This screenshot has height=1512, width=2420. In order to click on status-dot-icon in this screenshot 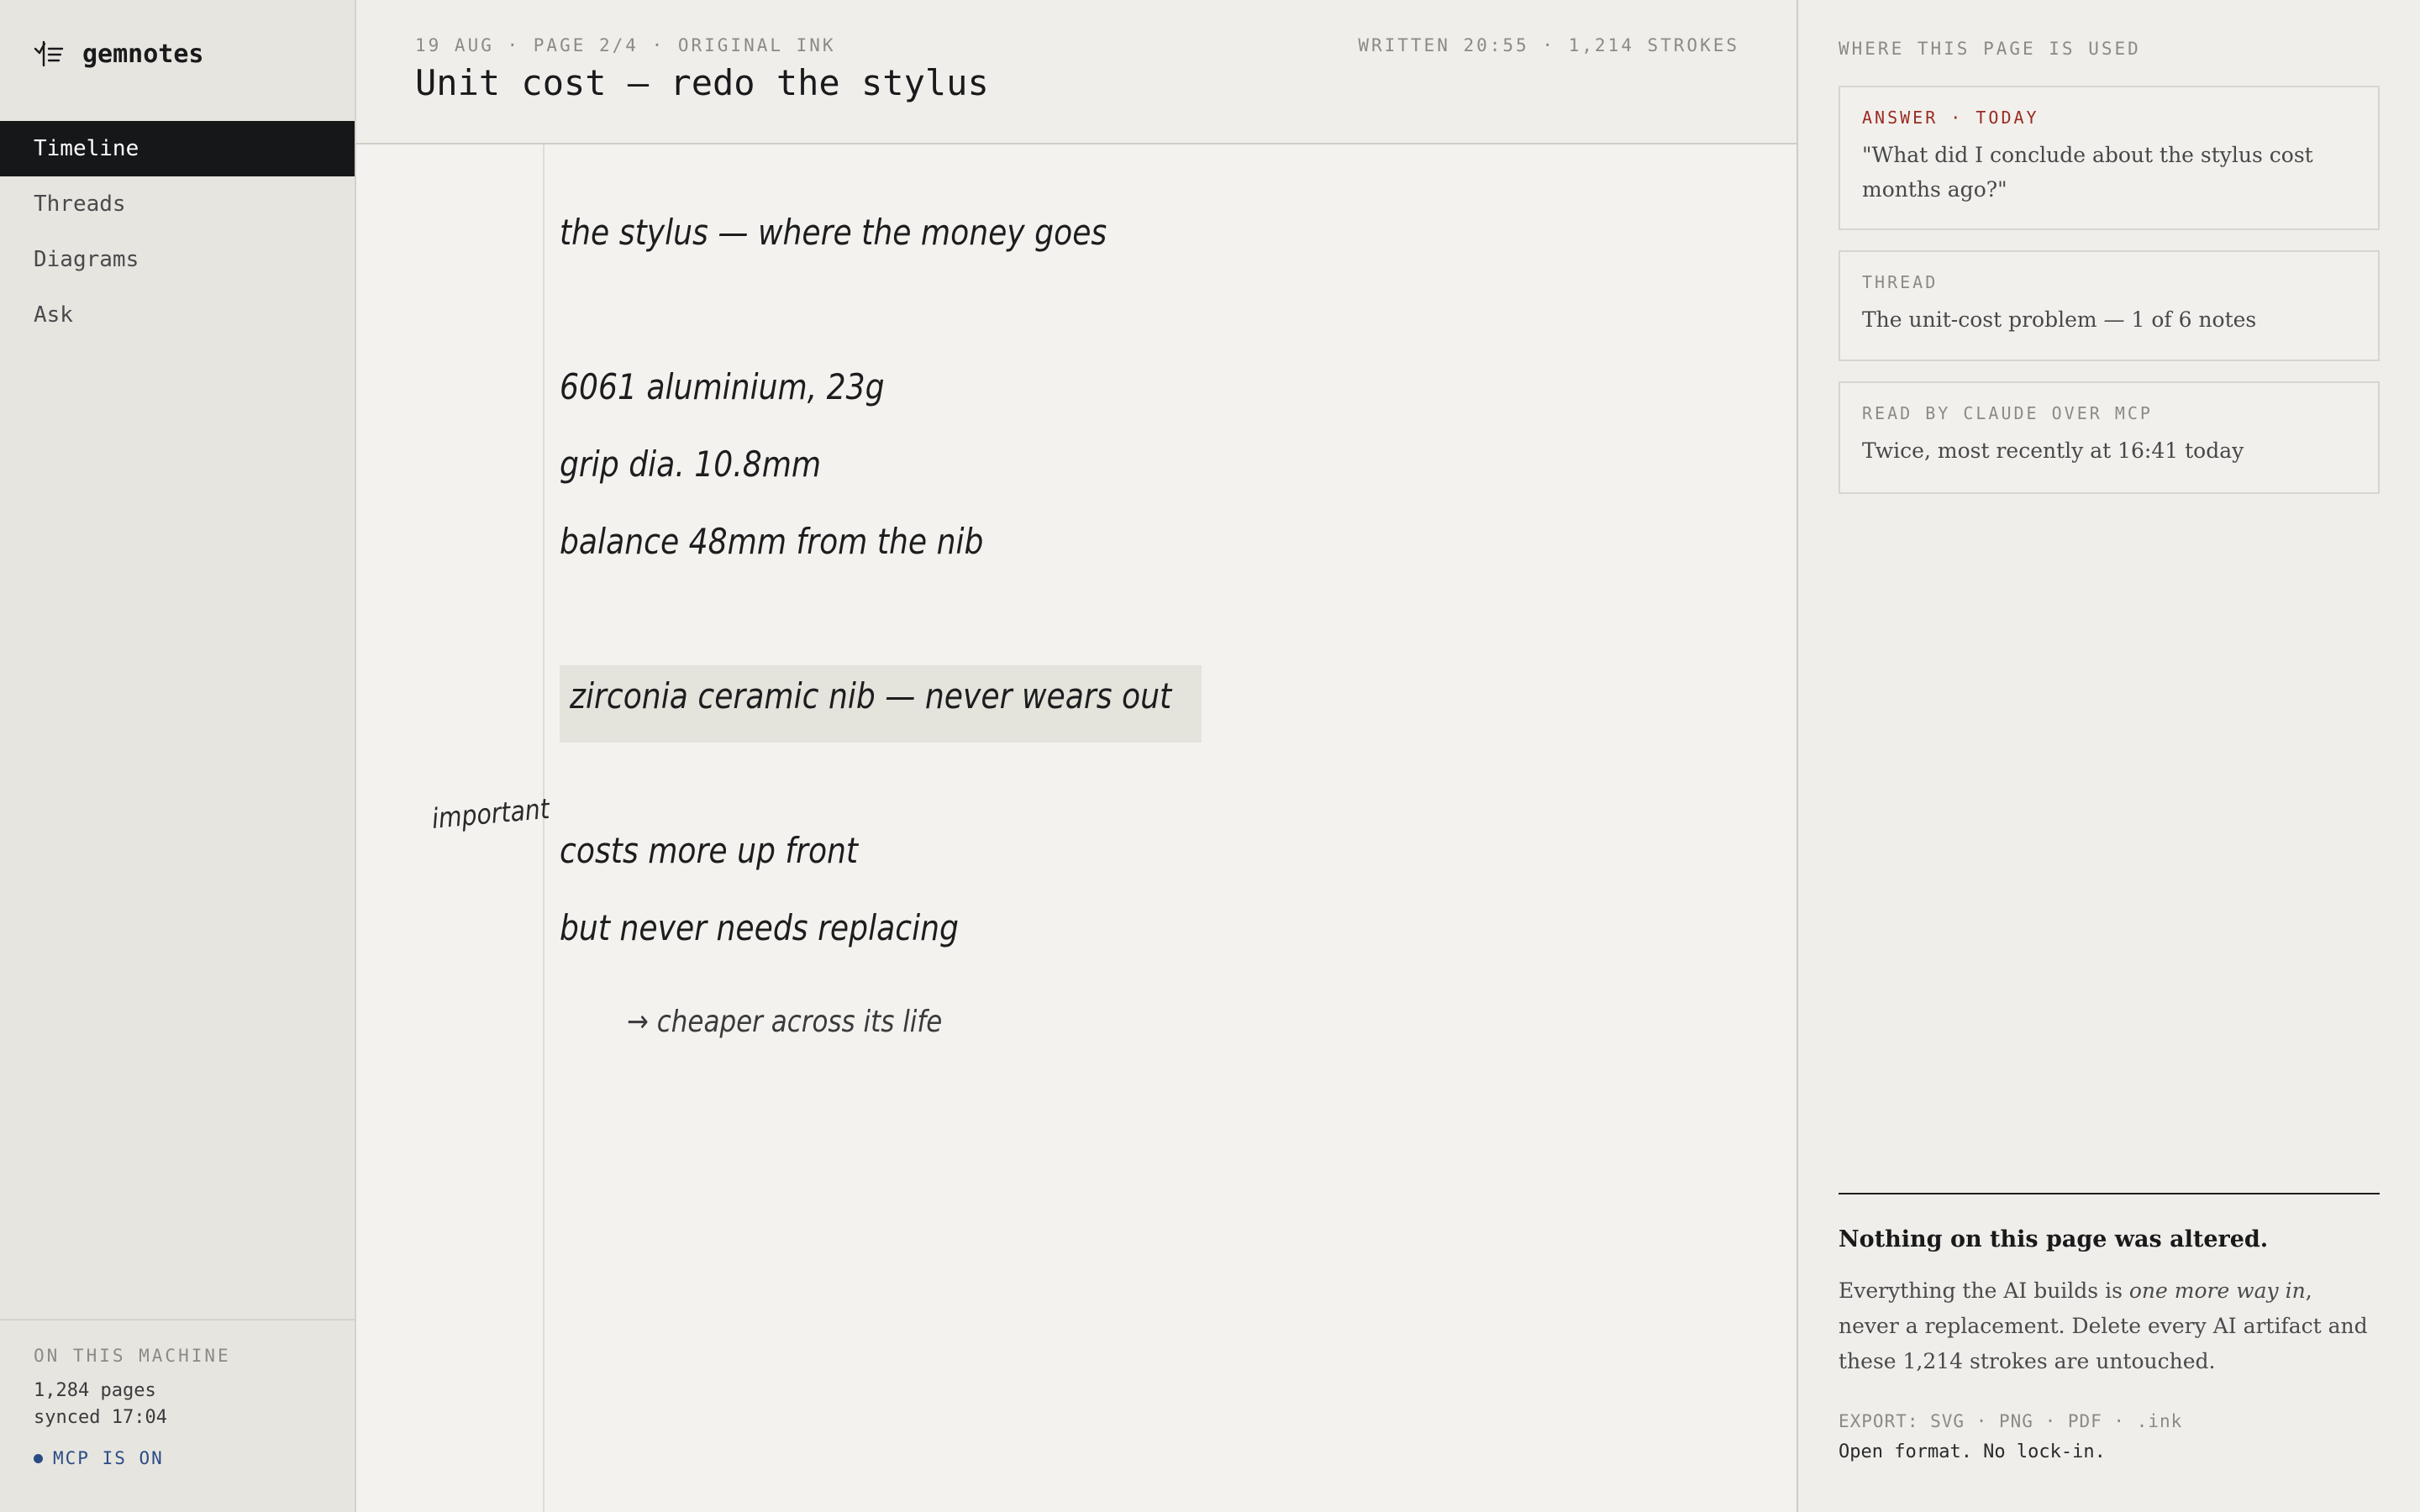, I will do `click(38, 1458)`.